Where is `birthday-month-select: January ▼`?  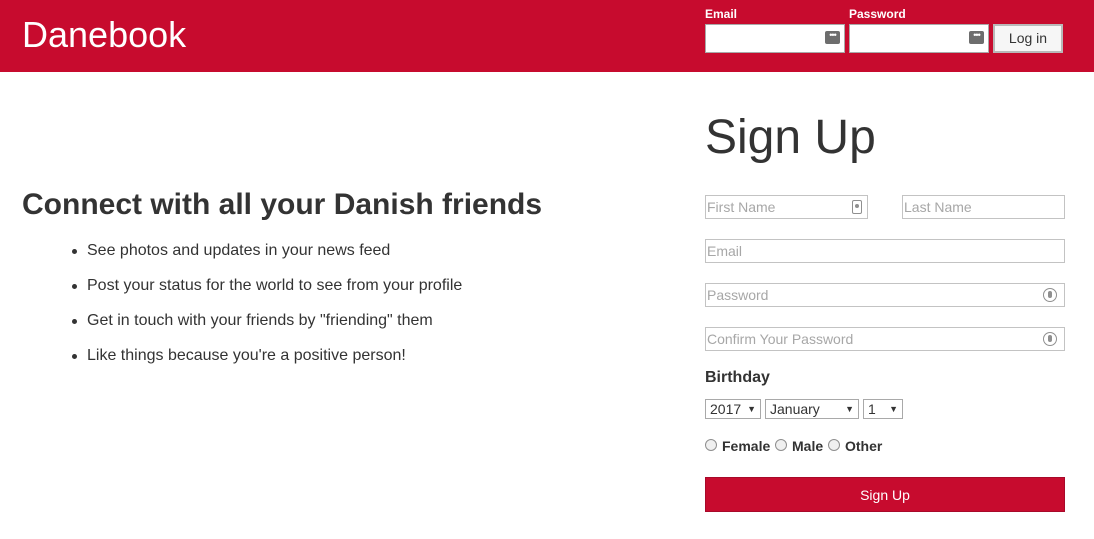 birthday-month-select: January ▼ is located at coordinates (812, 409).